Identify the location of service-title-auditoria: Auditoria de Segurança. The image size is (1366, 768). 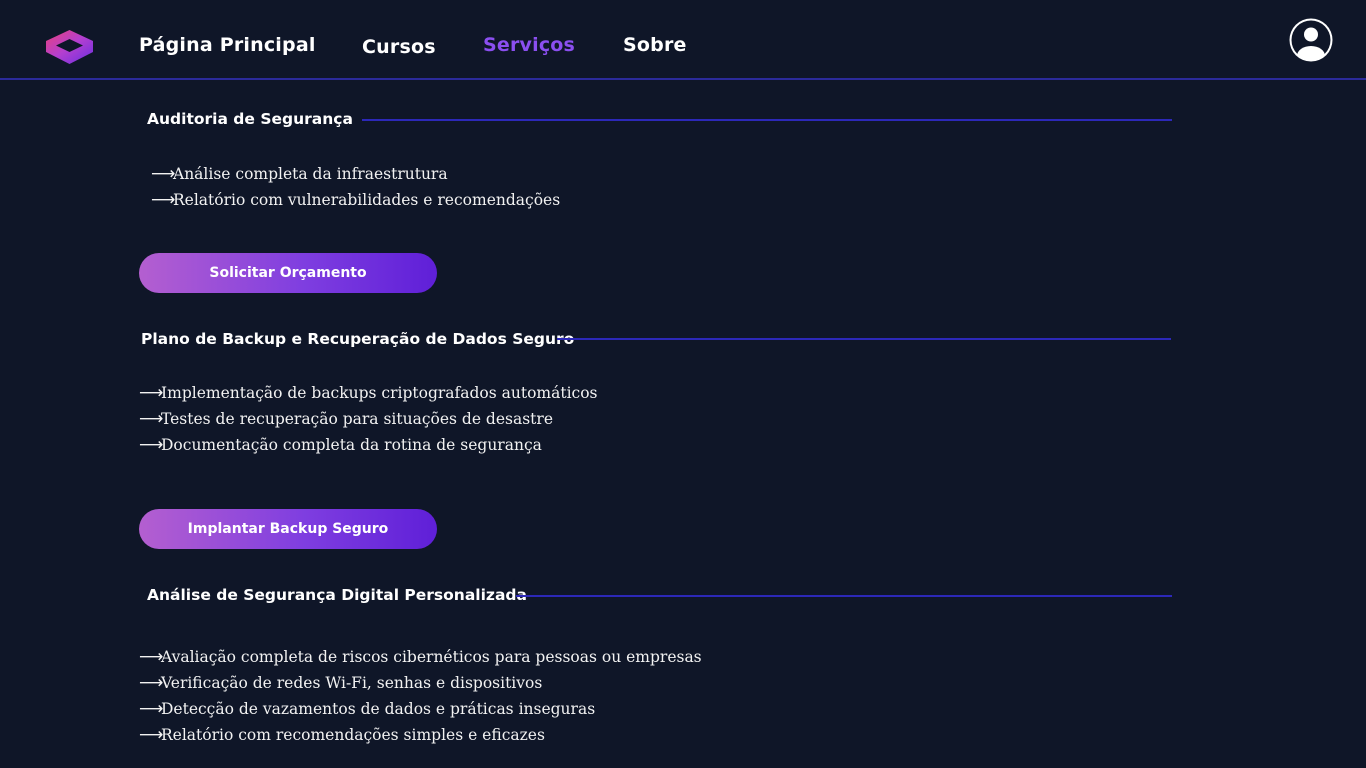
(250, 119).